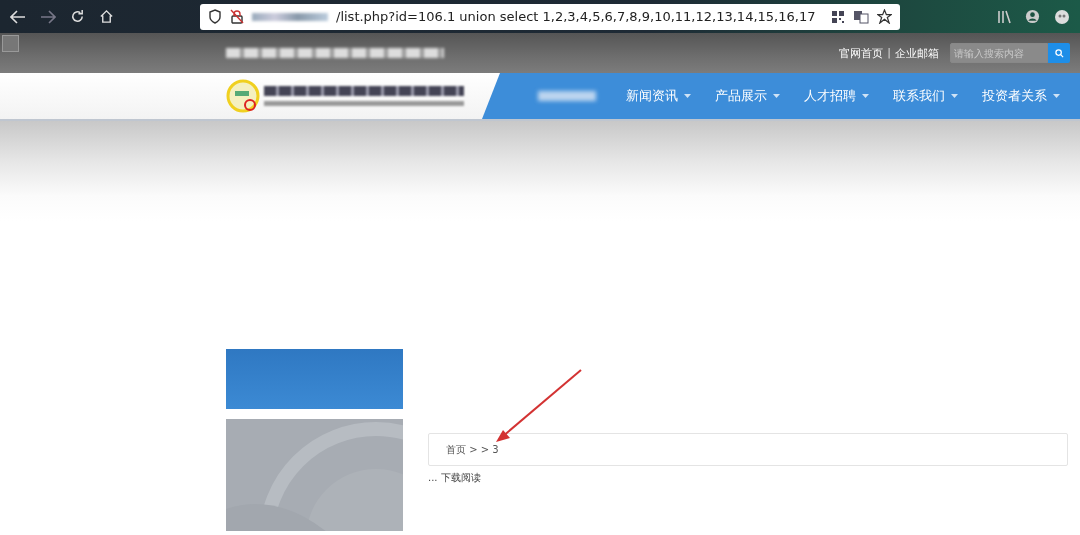 Image resolution: width=1080 pixels, height=535 pixels. What do you see at coordinates (861, 16) in the screenshot?
I see `translate-icon` at bounding box center [861, 16].